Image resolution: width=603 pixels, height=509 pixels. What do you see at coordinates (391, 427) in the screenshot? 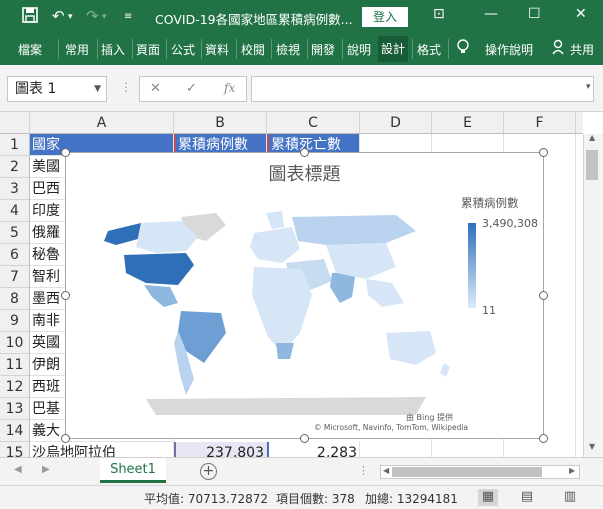
I see `map-credits: © Microsoft, Navinfo, TomTom, Wikipedia` at bounding box center [391, 427].